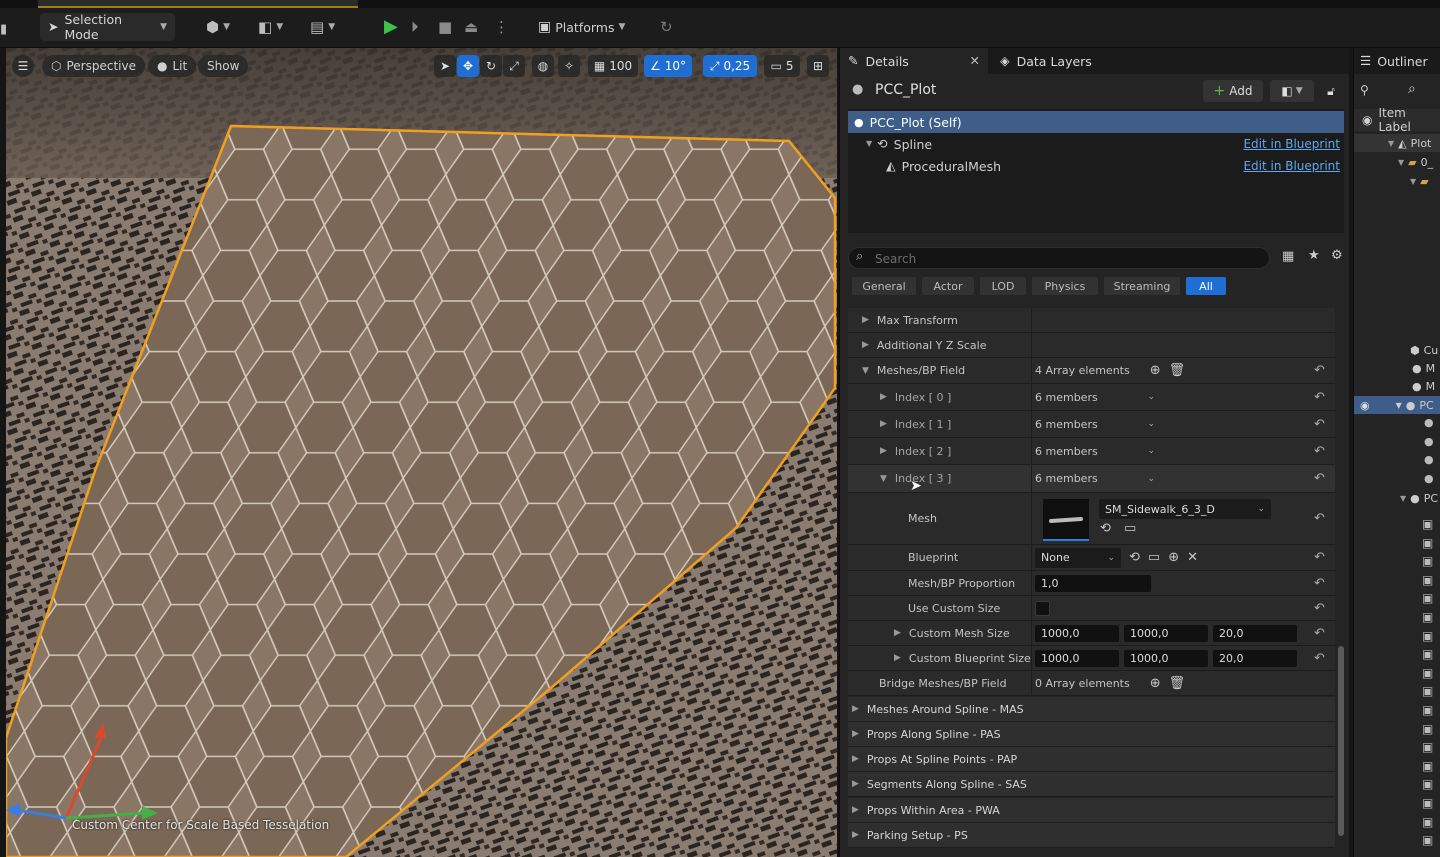  What do you see at coordinates (1429, 478) in the screenshot?
I see `actor-icon: ●` at bounding box center [1429, 478].